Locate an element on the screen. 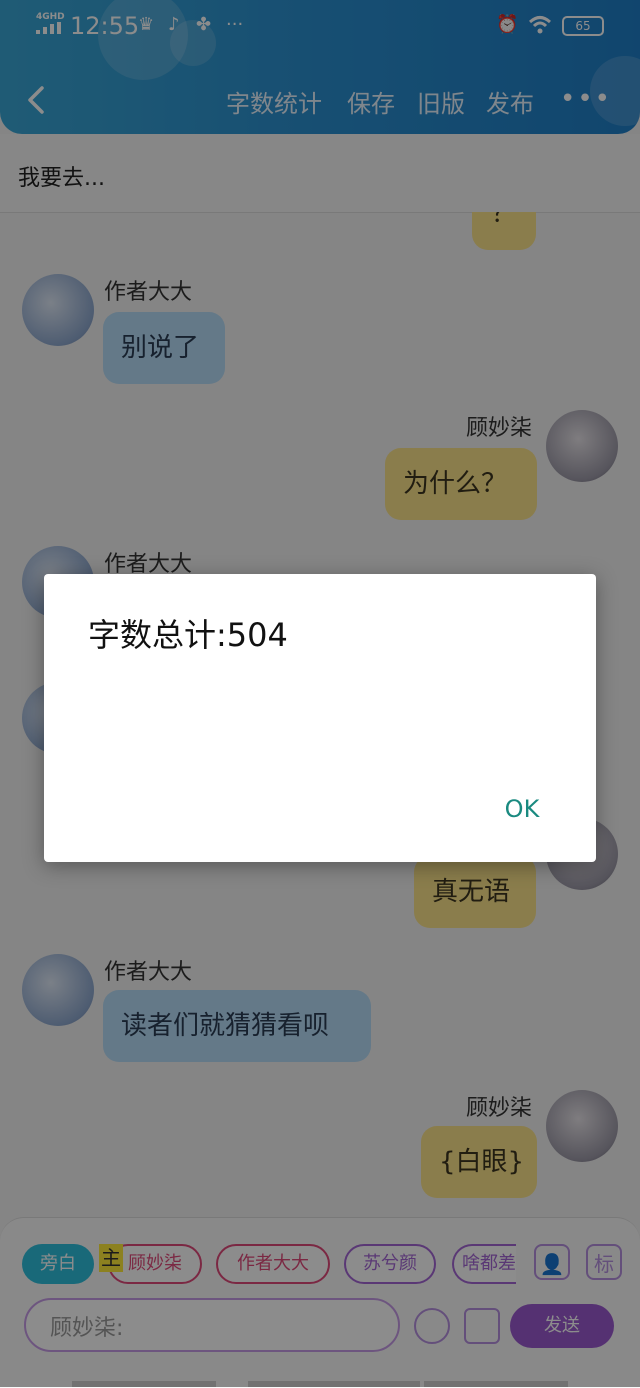 This screenshot has height=1388, width=640. ok-button: OK is located at coordinates (522, 809).